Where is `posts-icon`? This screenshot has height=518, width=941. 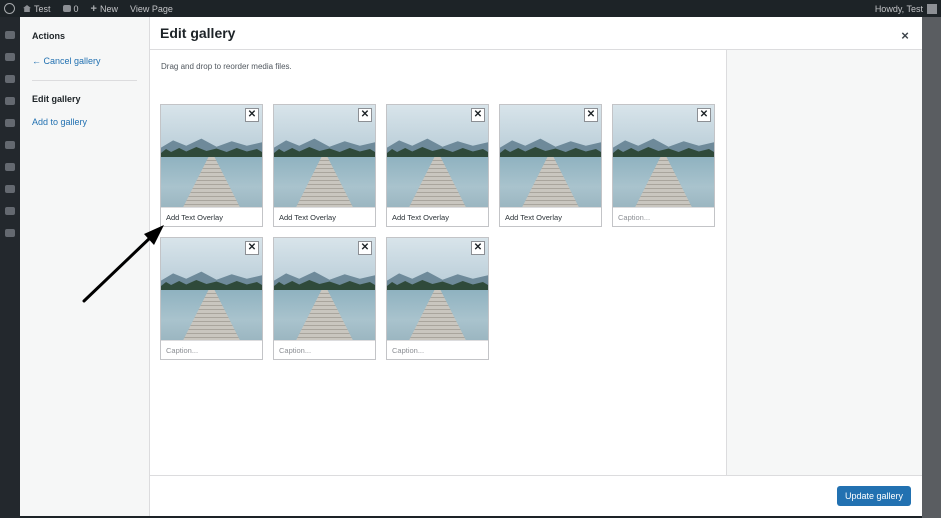
posts-icon is located at coordinates (10, 57).